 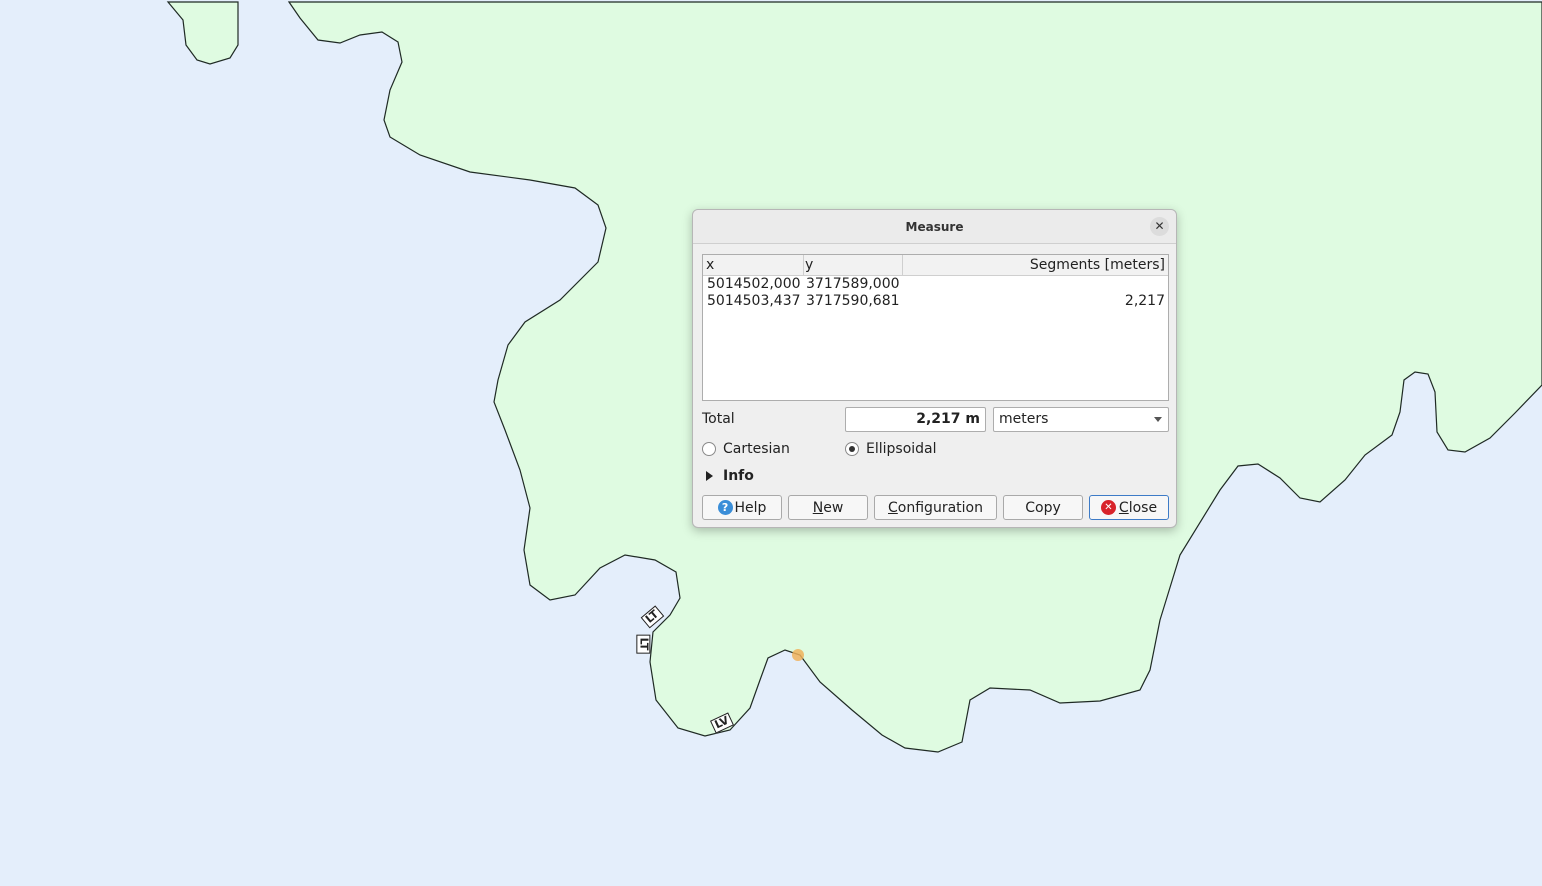 What do you see at coordinates (1159, 226) in the screenshot?
I see `close-icon: ✕` at bounding box center [1159, 226].